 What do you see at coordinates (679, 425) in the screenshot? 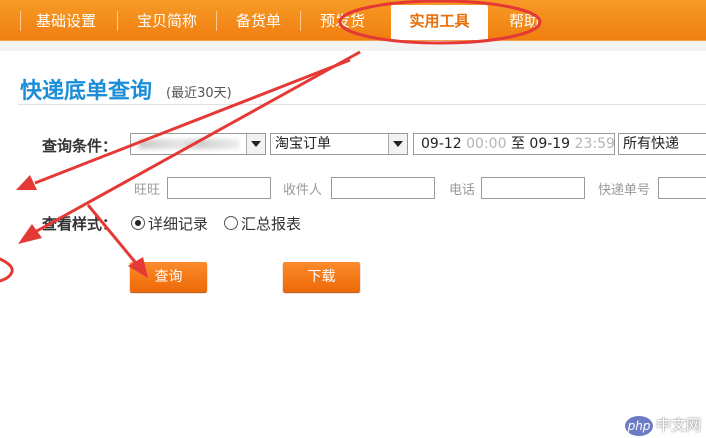
I see `watermark-text: 中文网` at bounding box center [679, 425].